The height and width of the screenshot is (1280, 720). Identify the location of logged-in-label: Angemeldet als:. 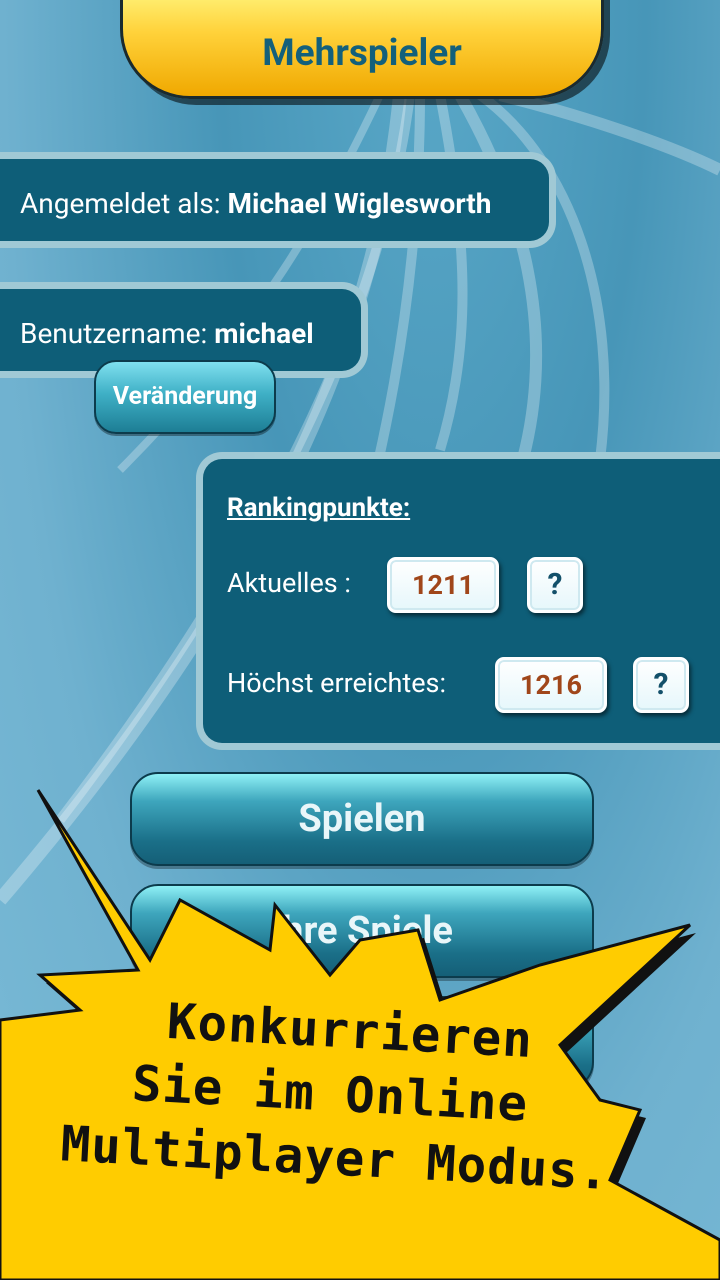
(120, 203).